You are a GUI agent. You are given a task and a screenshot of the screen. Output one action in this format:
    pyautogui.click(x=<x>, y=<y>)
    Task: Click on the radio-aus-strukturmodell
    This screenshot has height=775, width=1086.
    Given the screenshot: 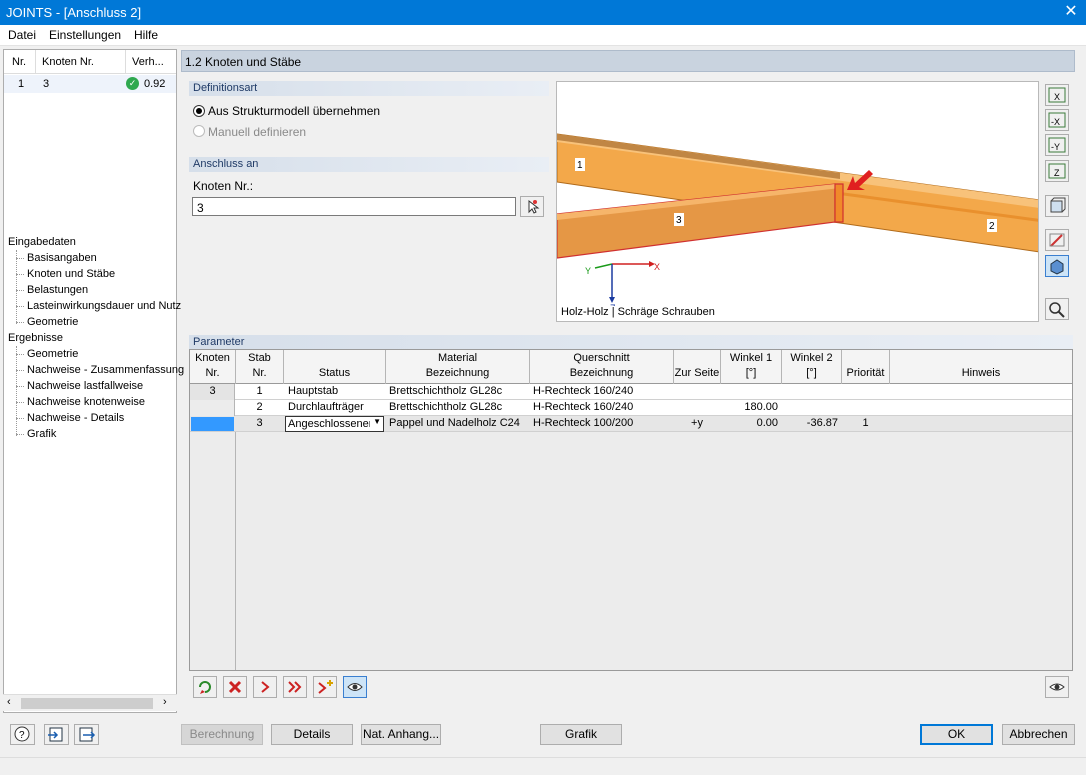 What is the action you would take?
    pyautogui.click(x=199, y=111)
    